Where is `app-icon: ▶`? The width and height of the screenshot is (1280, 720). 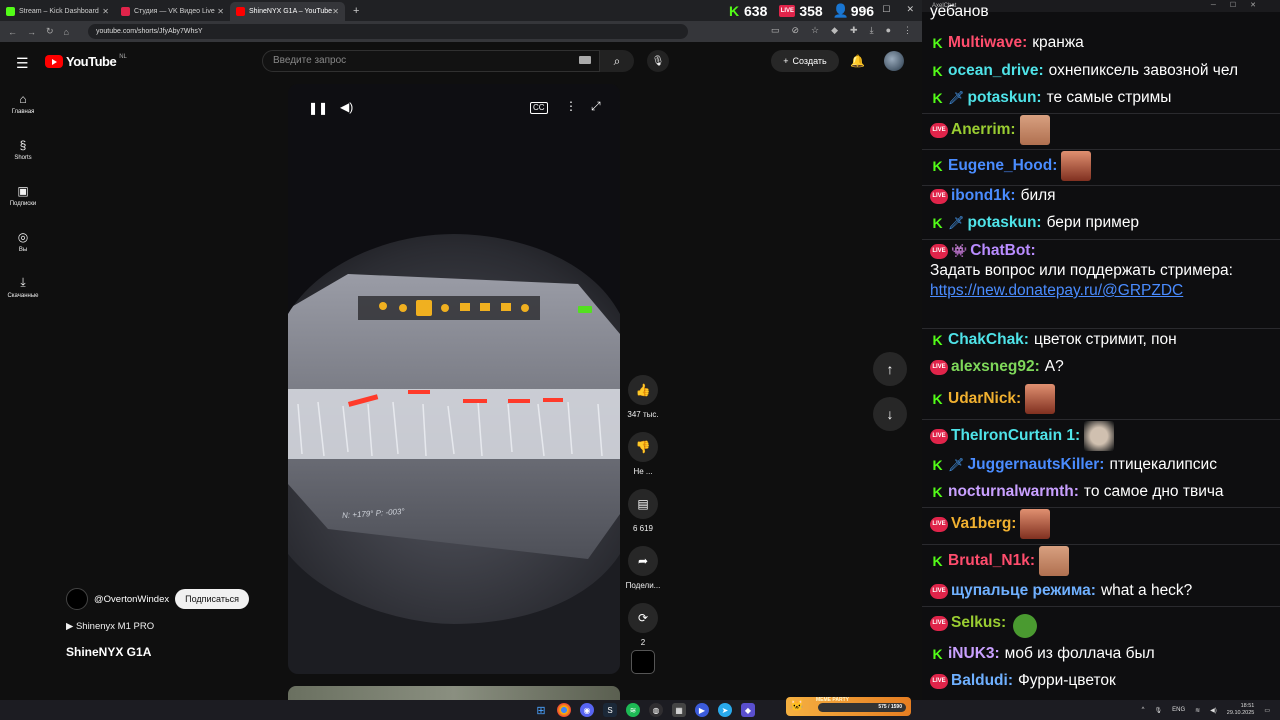 app-icon: ▶ is located at coordinates (702, 710).